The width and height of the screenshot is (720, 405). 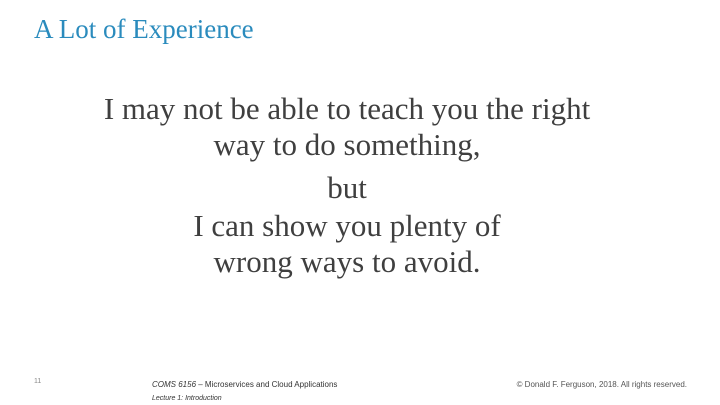 What do you see at coordinates (267, 384) in the screenshot?
I see `course-title: – Microservices and Cloud Applications` at bounding box center [267, 384].